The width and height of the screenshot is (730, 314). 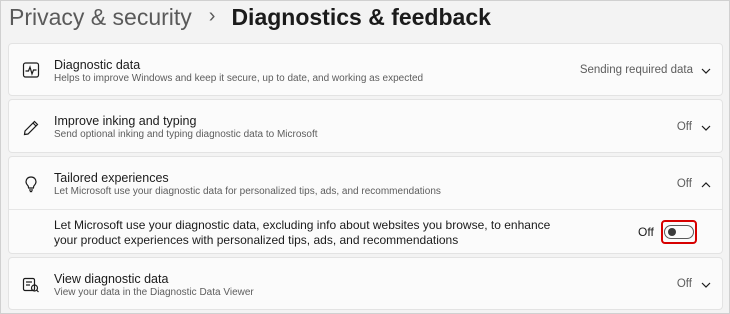 What do you see at coordinates (100, 17) in the screenshot?
I see `breadcrumb-parent-privacy-security: Privacy & security` at bounding box center [100, 17].